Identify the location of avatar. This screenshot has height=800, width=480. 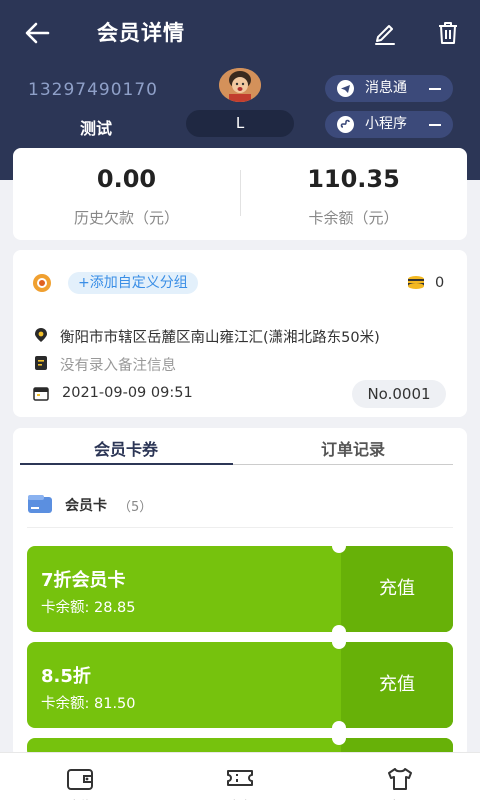
(240, 85).